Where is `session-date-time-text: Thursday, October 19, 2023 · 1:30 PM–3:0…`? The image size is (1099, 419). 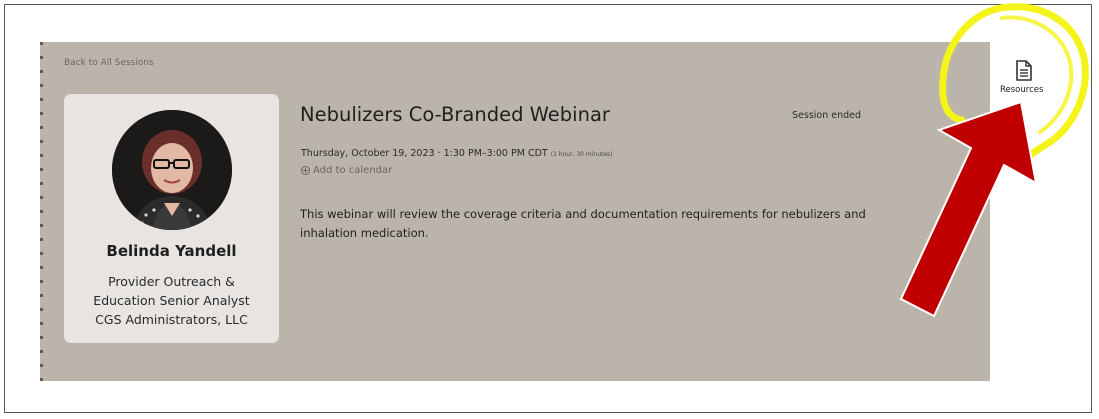 session-date-time-text: Thursday, October 19, 2023 · 1:30 PM–3:0… is located at coordinates (424, 153).